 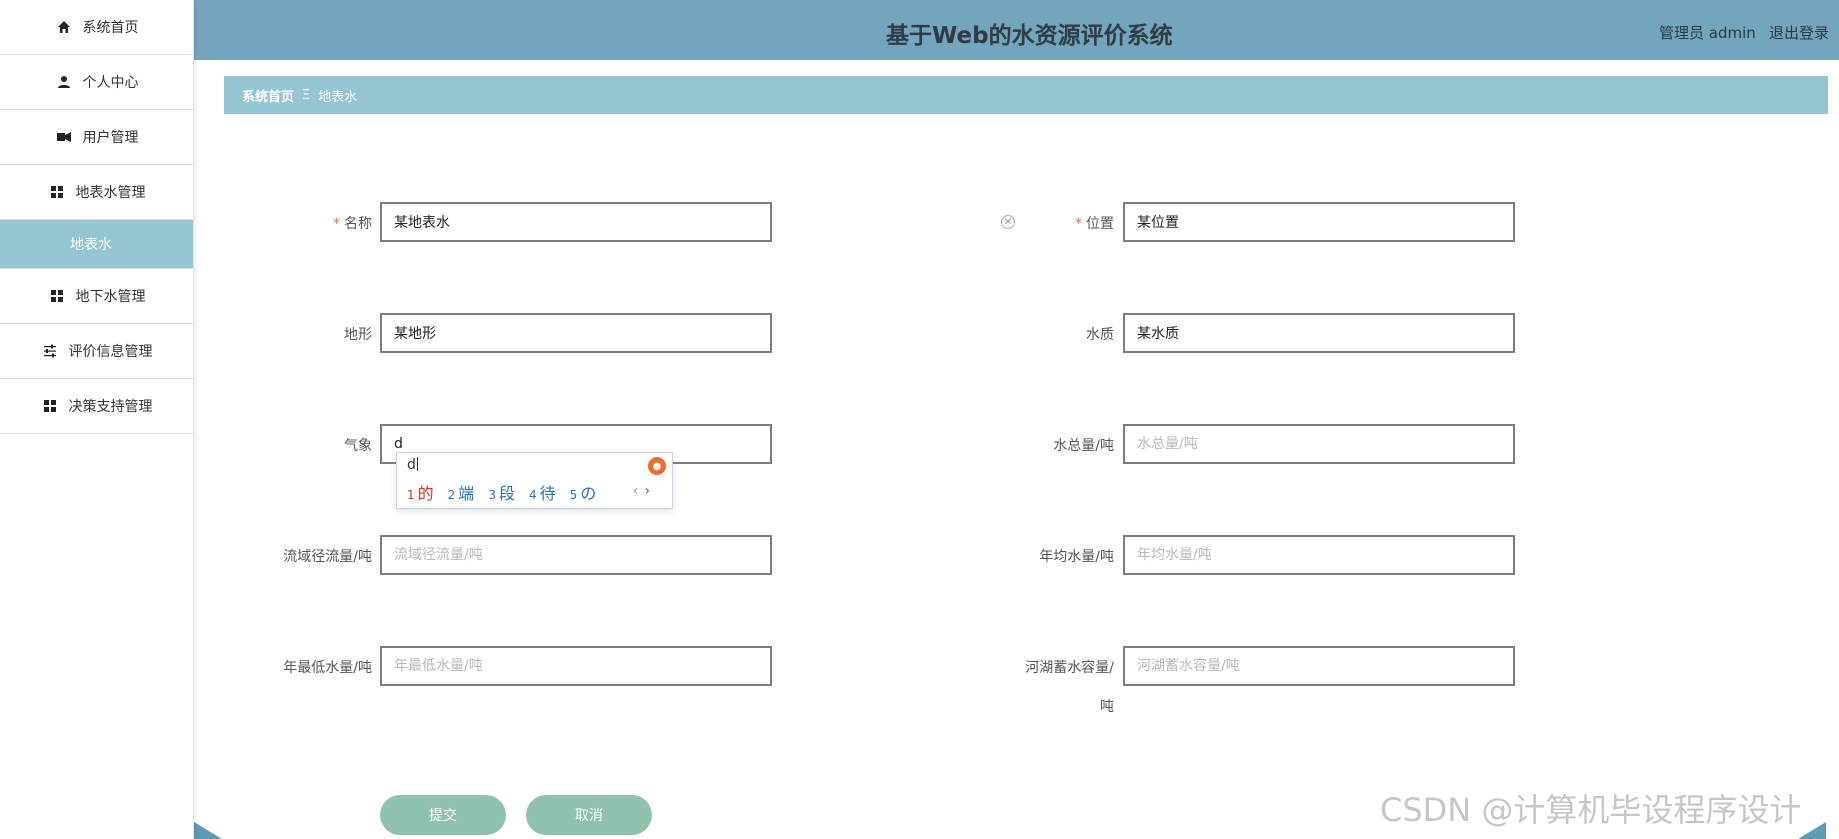 I want to click on ime-candidate-popup: d ● 1的 2端 3段 4待 5の ‹ ›, so click(x=534, y=480).